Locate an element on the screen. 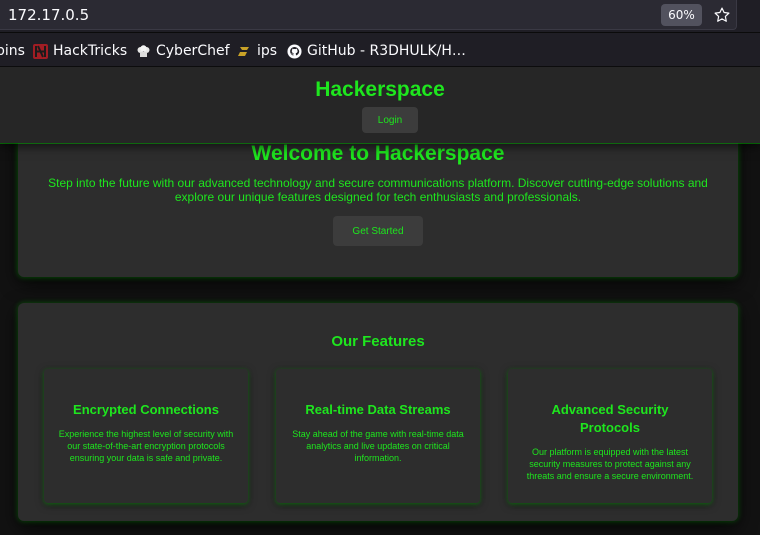 The height and width of the screenshot is (535, 760). bookmark-label: bins is located at coordinates (12, 51).